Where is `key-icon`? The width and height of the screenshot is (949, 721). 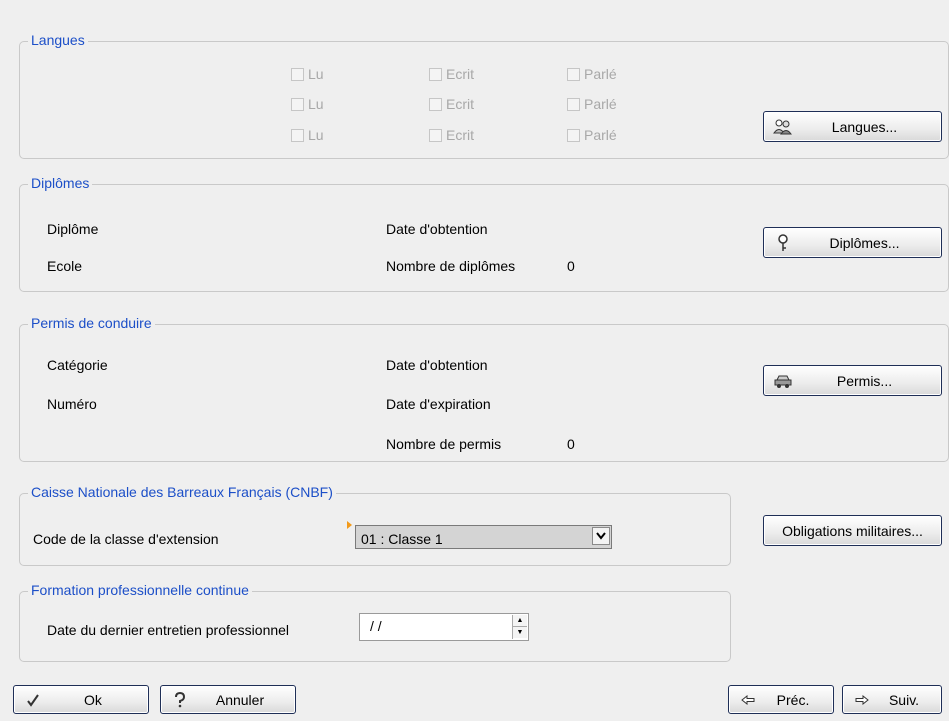
key-icon is located at coordinates (783, 242).